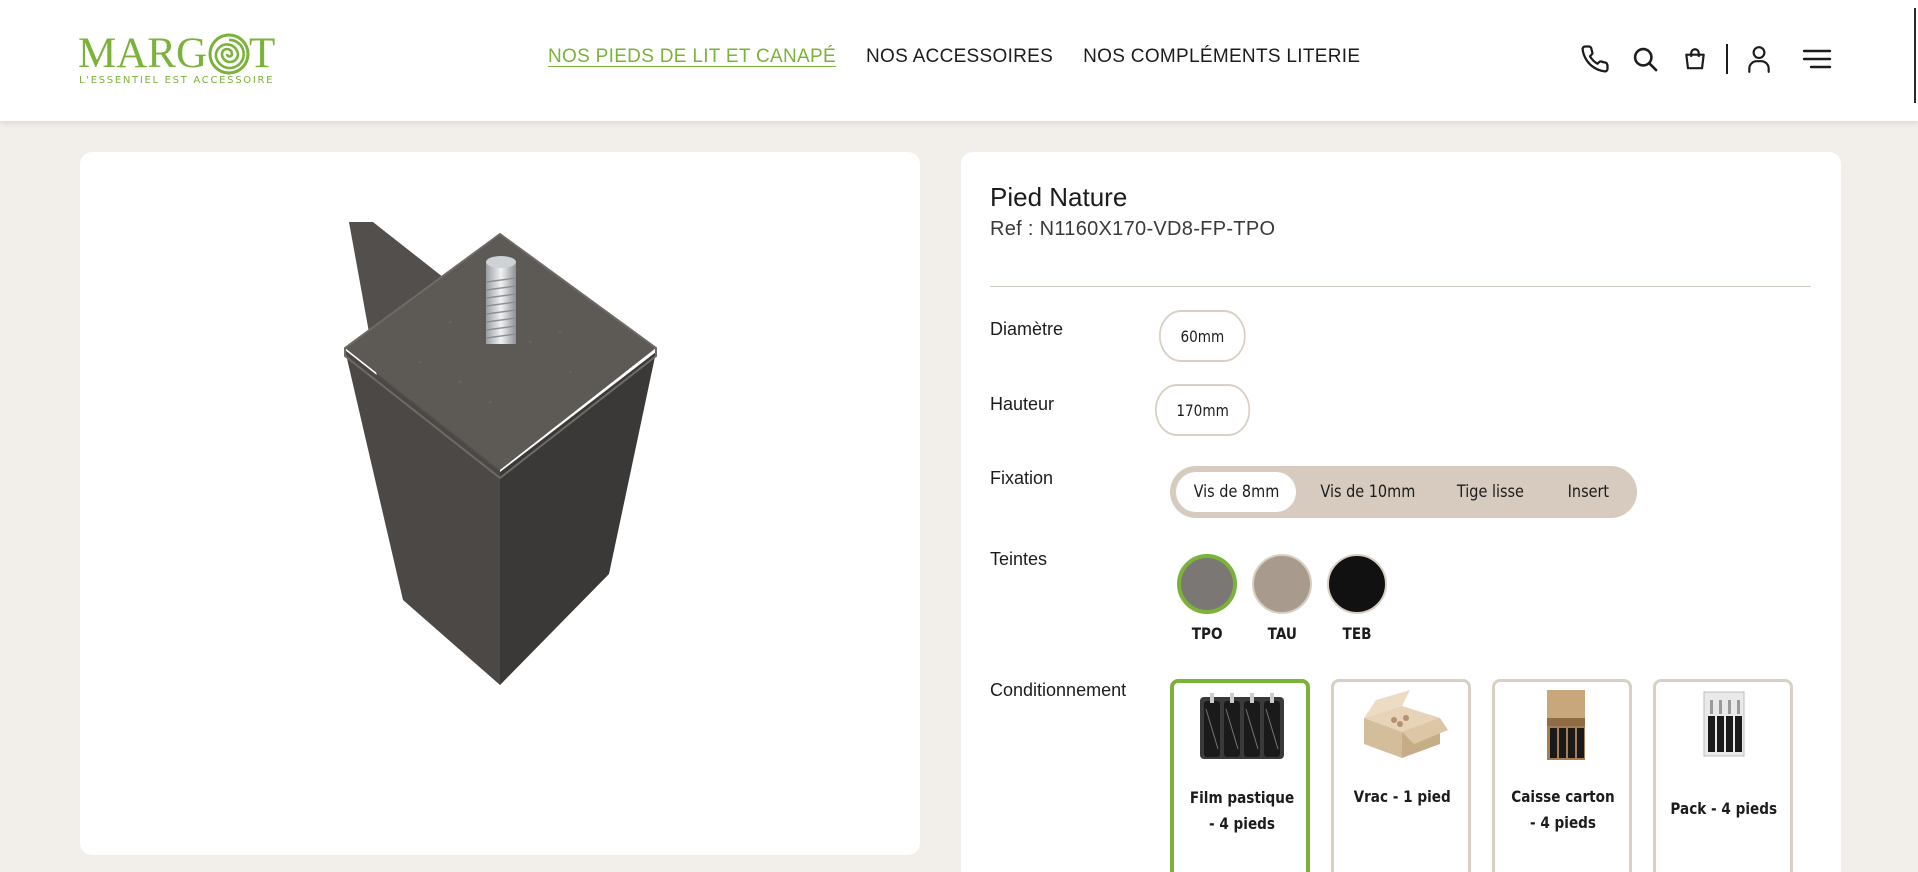 The width and height of the screenshot is (1918, 872). I want to click on pack-image, so click(1724, 724).